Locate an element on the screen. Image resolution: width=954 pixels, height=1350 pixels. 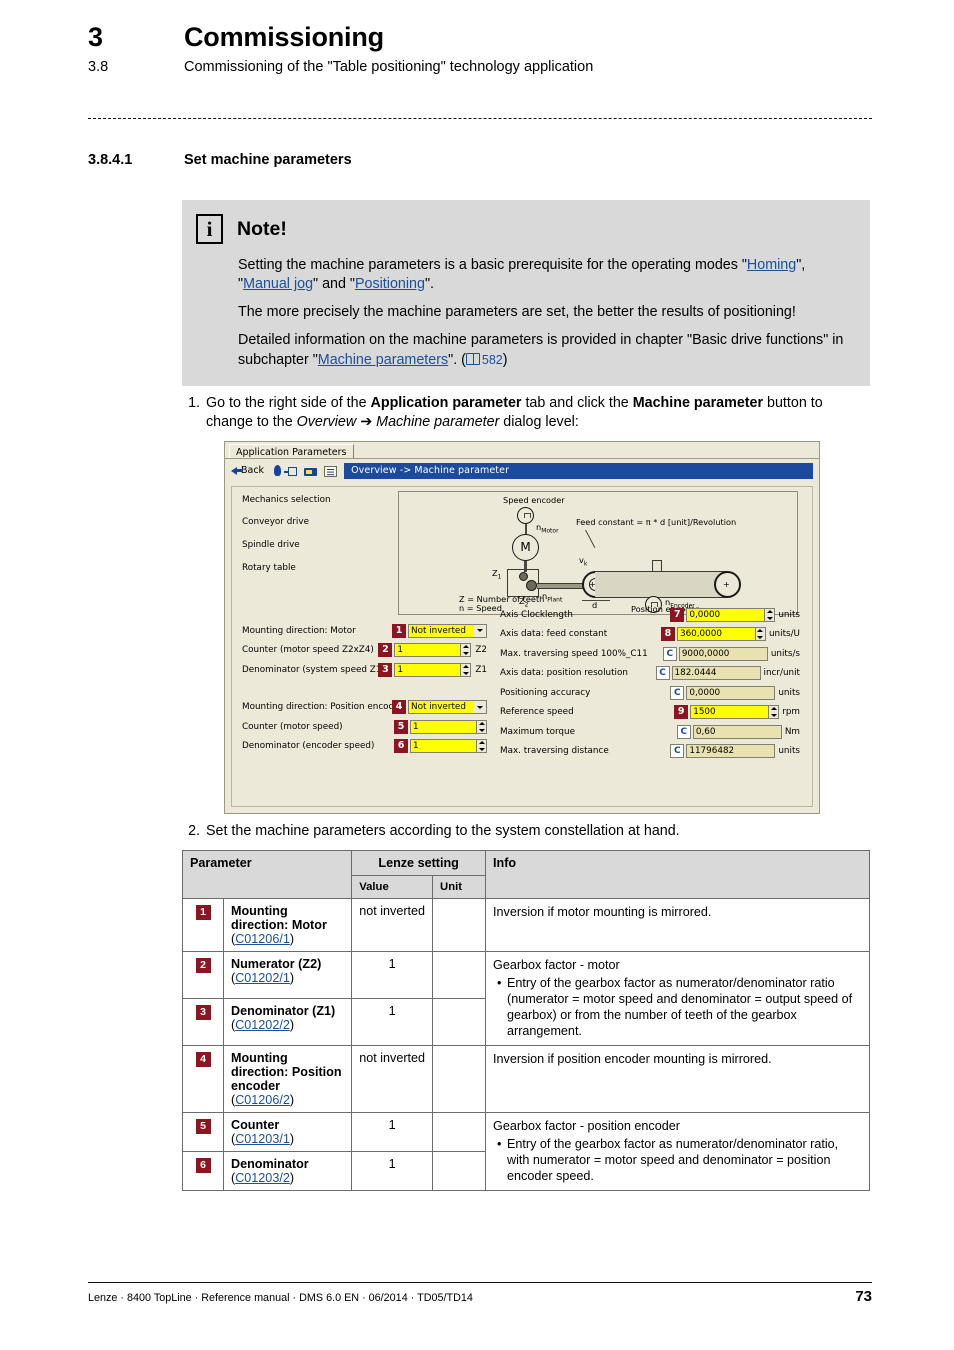
diagram-label-n-plant: nPlant is located at coordinates (552, 597).